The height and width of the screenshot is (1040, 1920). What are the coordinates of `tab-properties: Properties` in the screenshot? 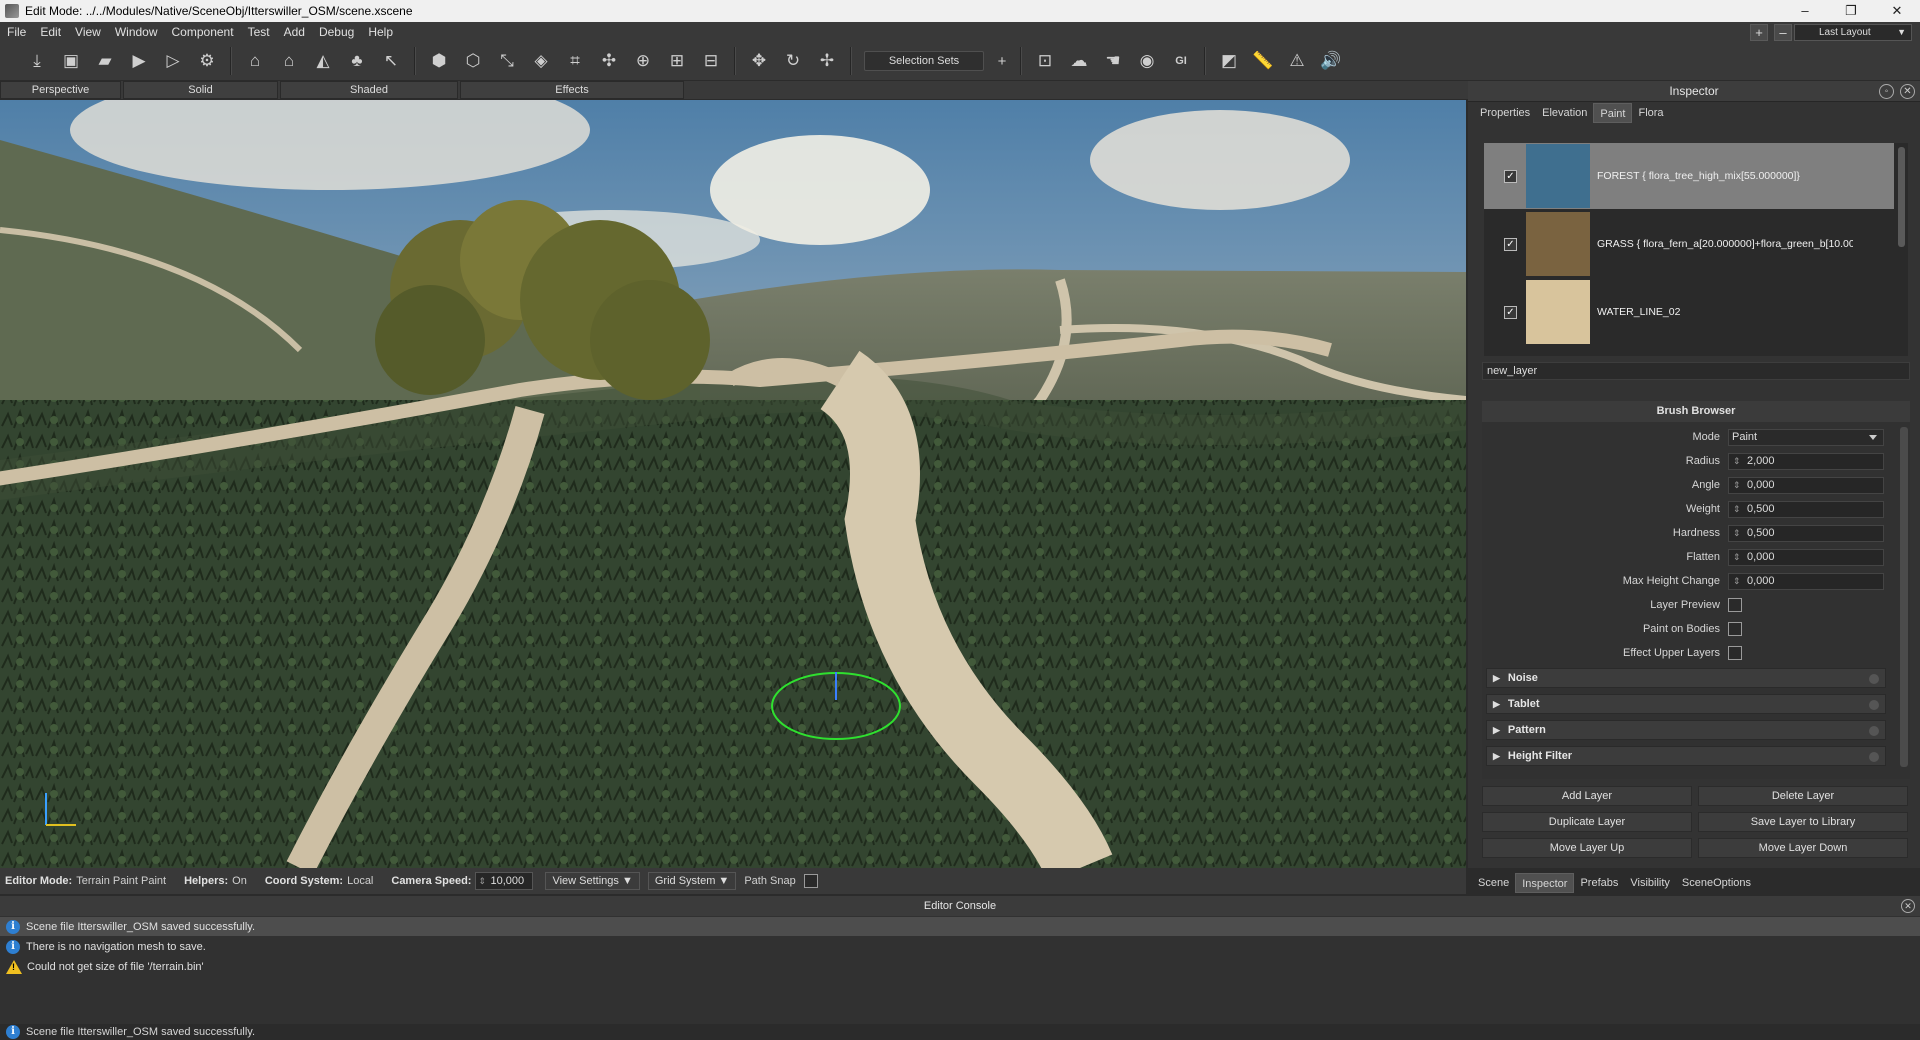 It's located at (1505, 113).